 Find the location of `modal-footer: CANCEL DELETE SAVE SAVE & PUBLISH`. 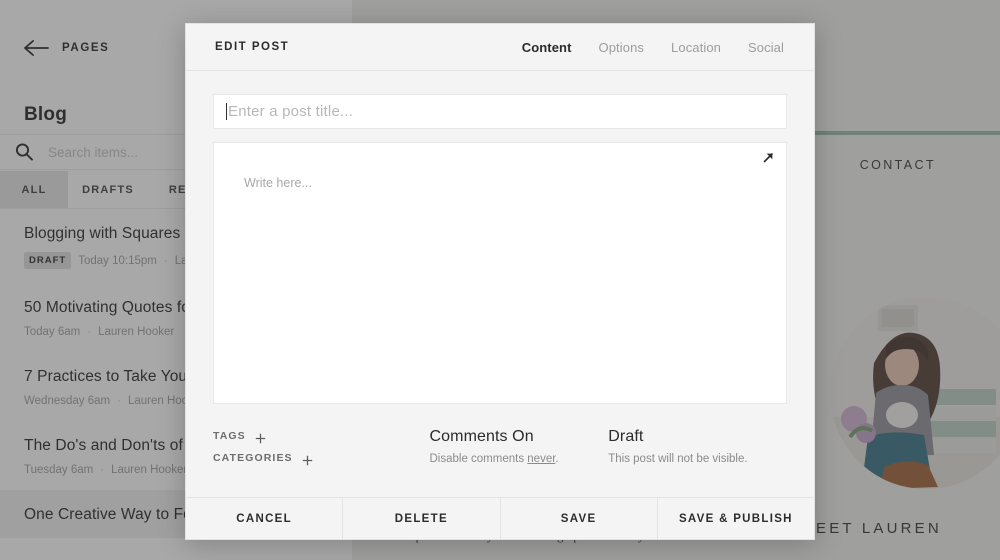

modal-footer: CANCEL DELETE SAVE SAVE & PUBLISH is located at coordinates (500, 518).